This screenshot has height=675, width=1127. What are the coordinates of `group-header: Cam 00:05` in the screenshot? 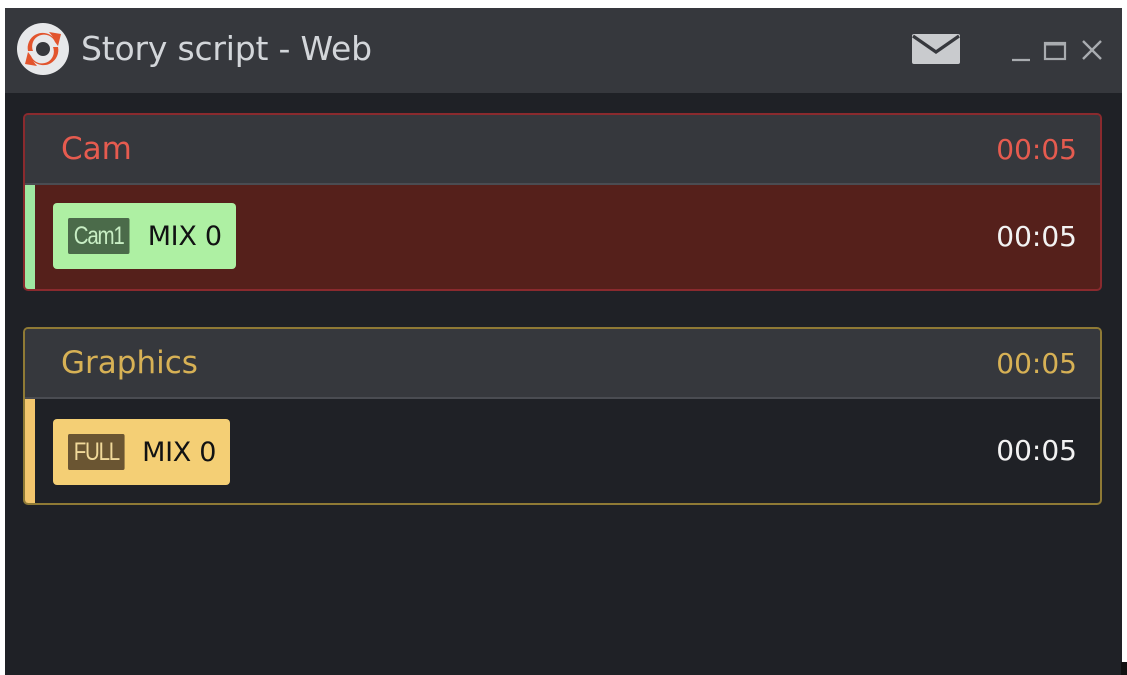 It's located at (562, 150).